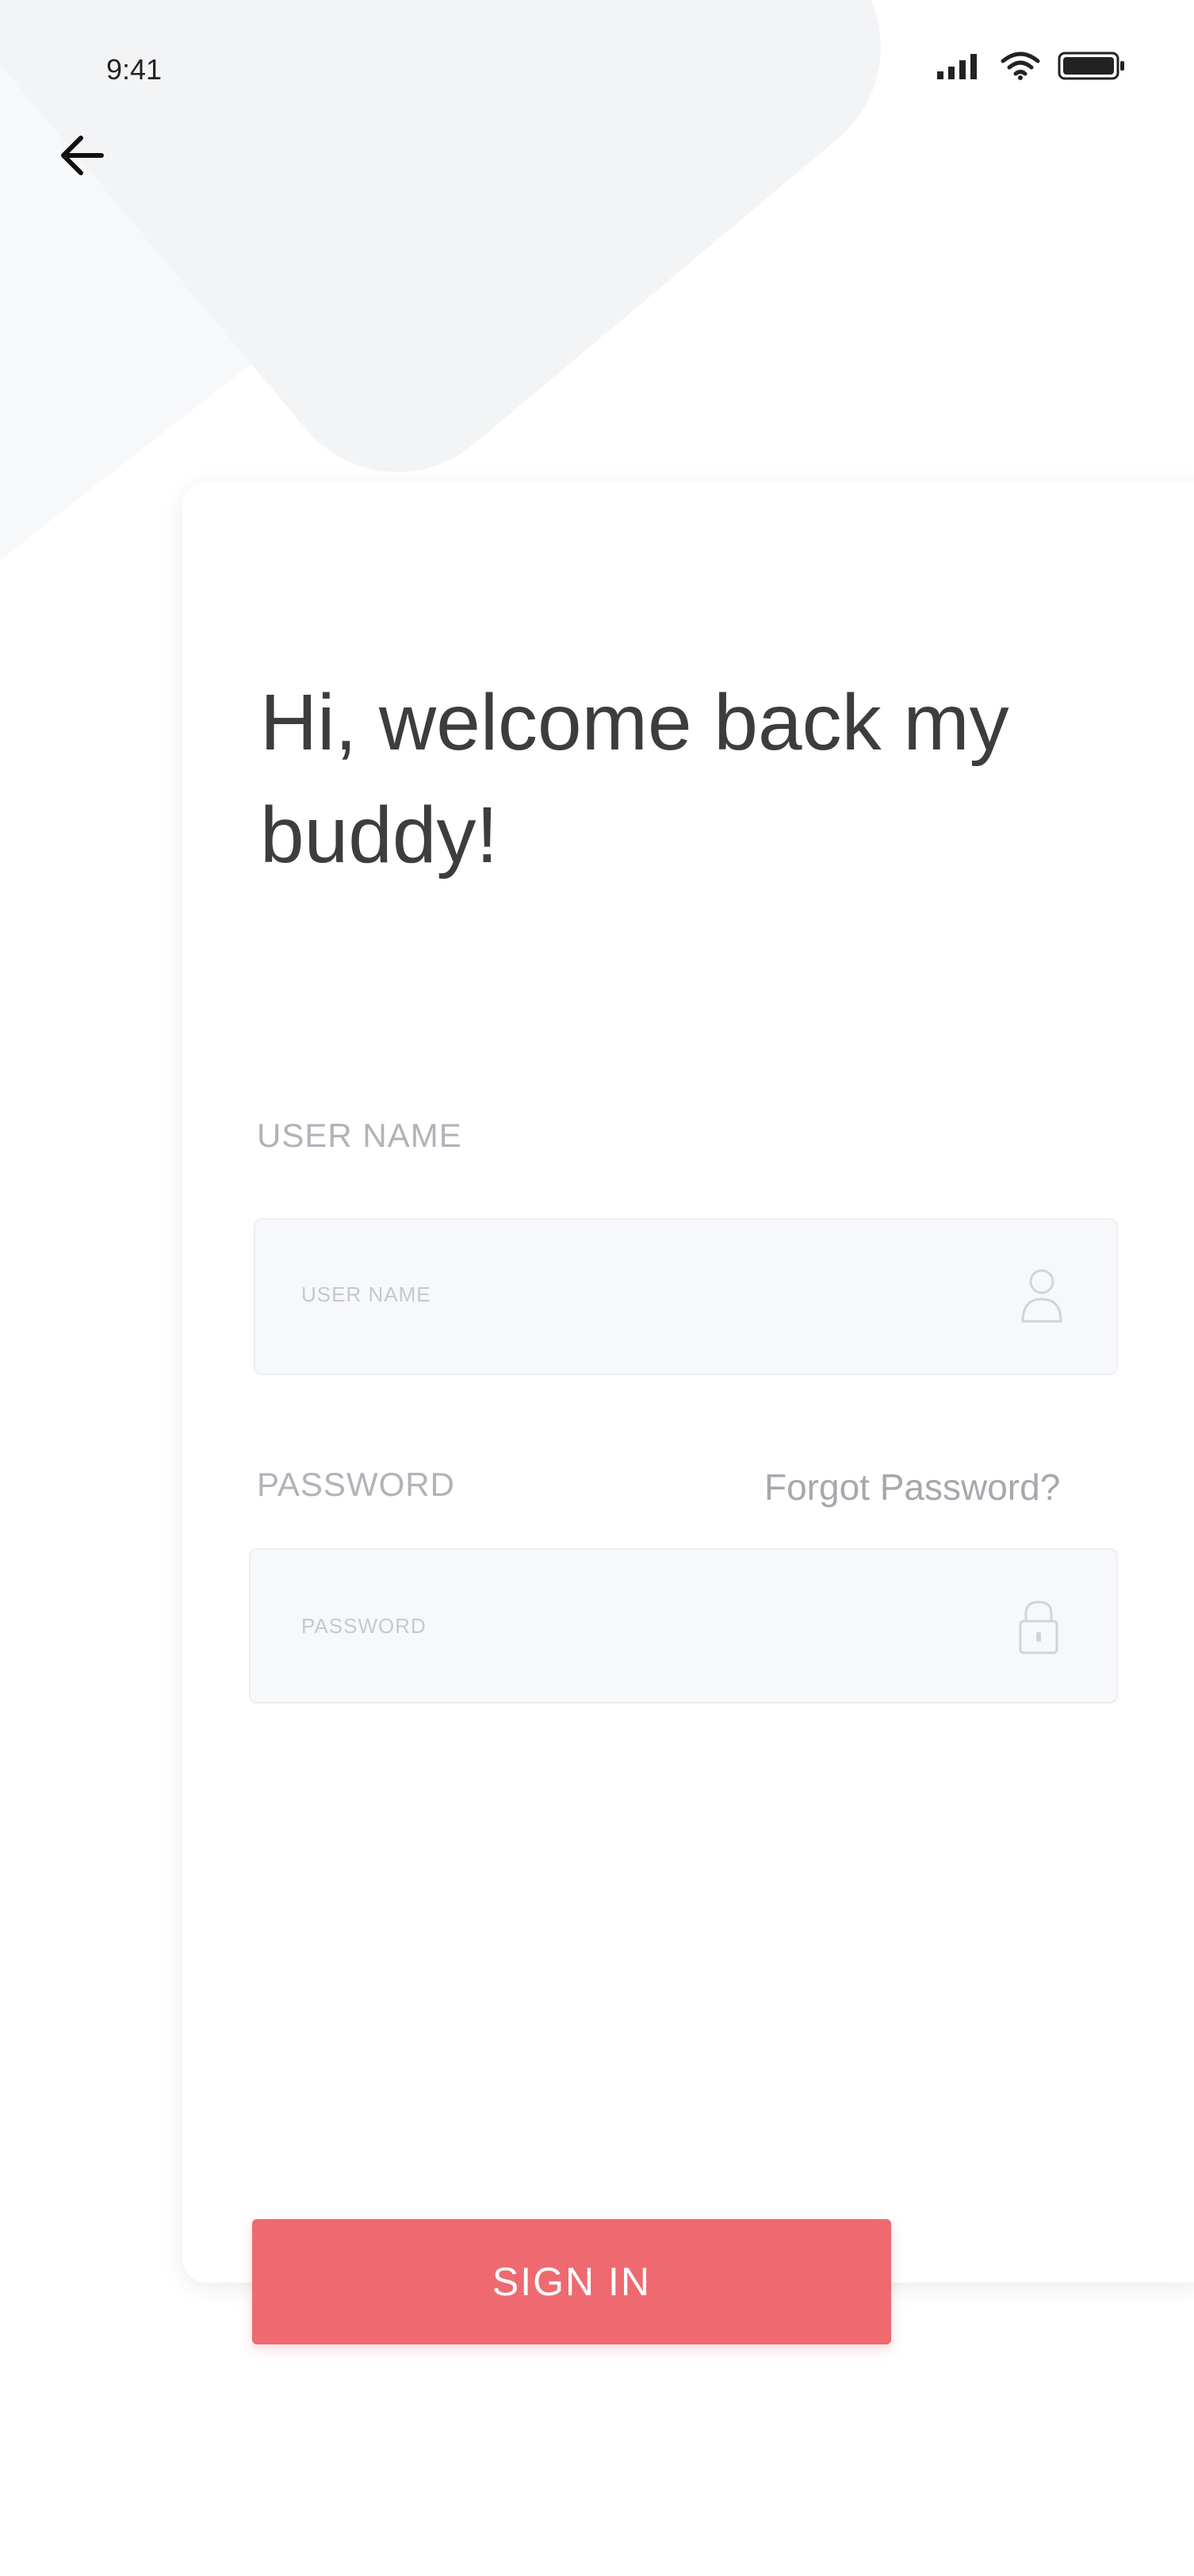  Describe the element at coordinates (960, 68) in the screenshot. I see `signal-icon` at that location.